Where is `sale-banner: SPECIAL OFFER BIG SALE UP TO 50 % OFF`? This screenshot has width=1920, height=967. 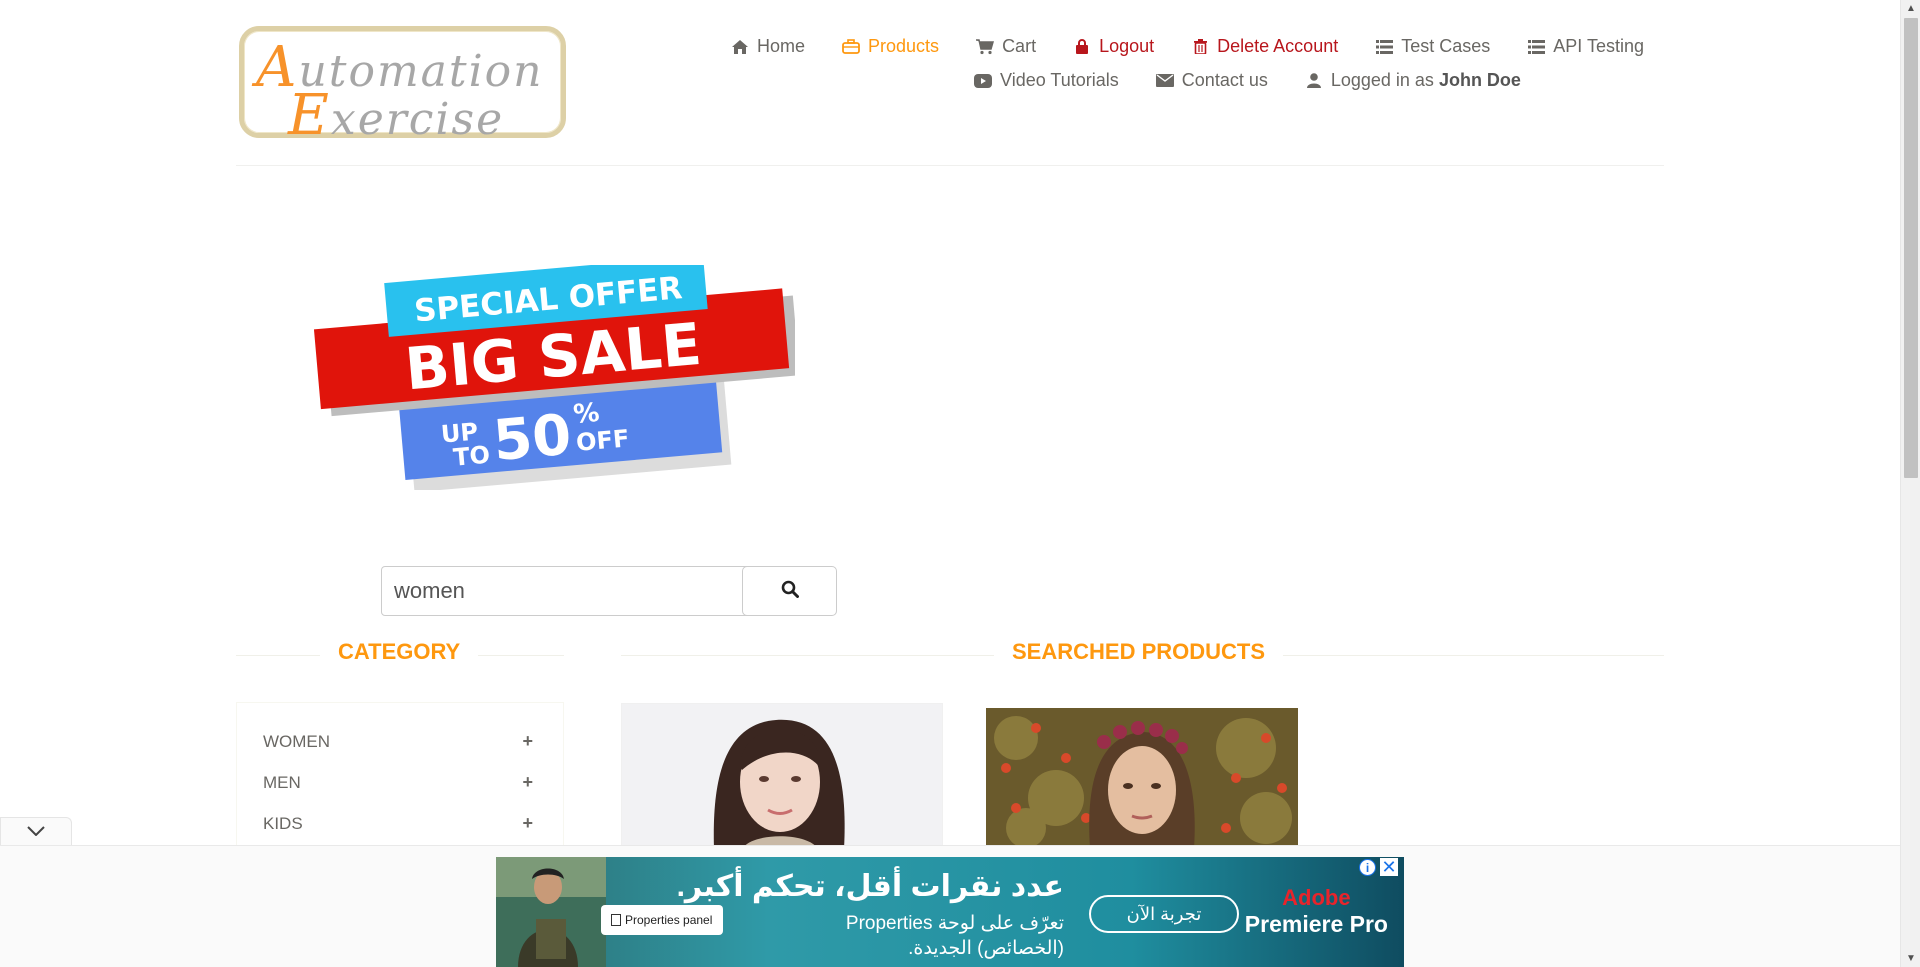
sale-banner: SPECIAL OFFER BIG SALE UP TO 50 % OFF is located at coordinates (552, 374).